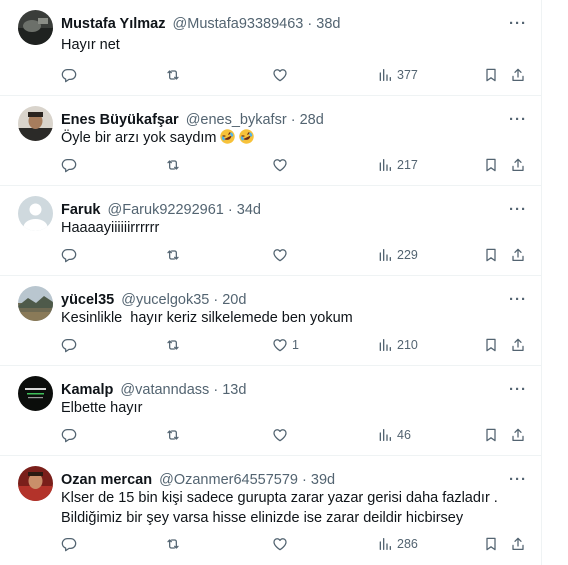  I want to click on view-count: 217, so click(407, 165).